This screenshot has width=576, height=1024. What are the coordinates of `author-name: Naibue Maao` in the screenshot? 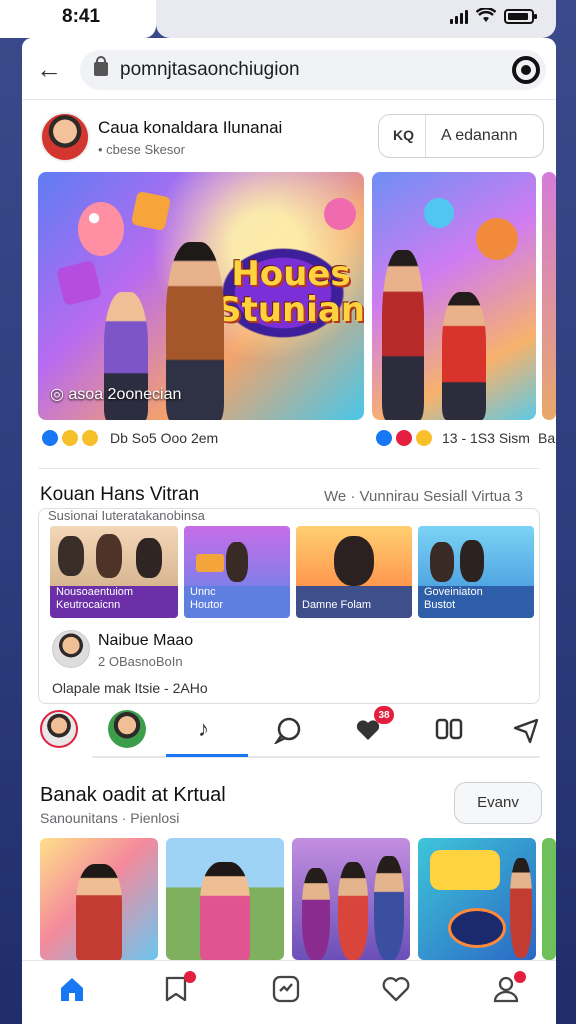 It's located at (145, 641).